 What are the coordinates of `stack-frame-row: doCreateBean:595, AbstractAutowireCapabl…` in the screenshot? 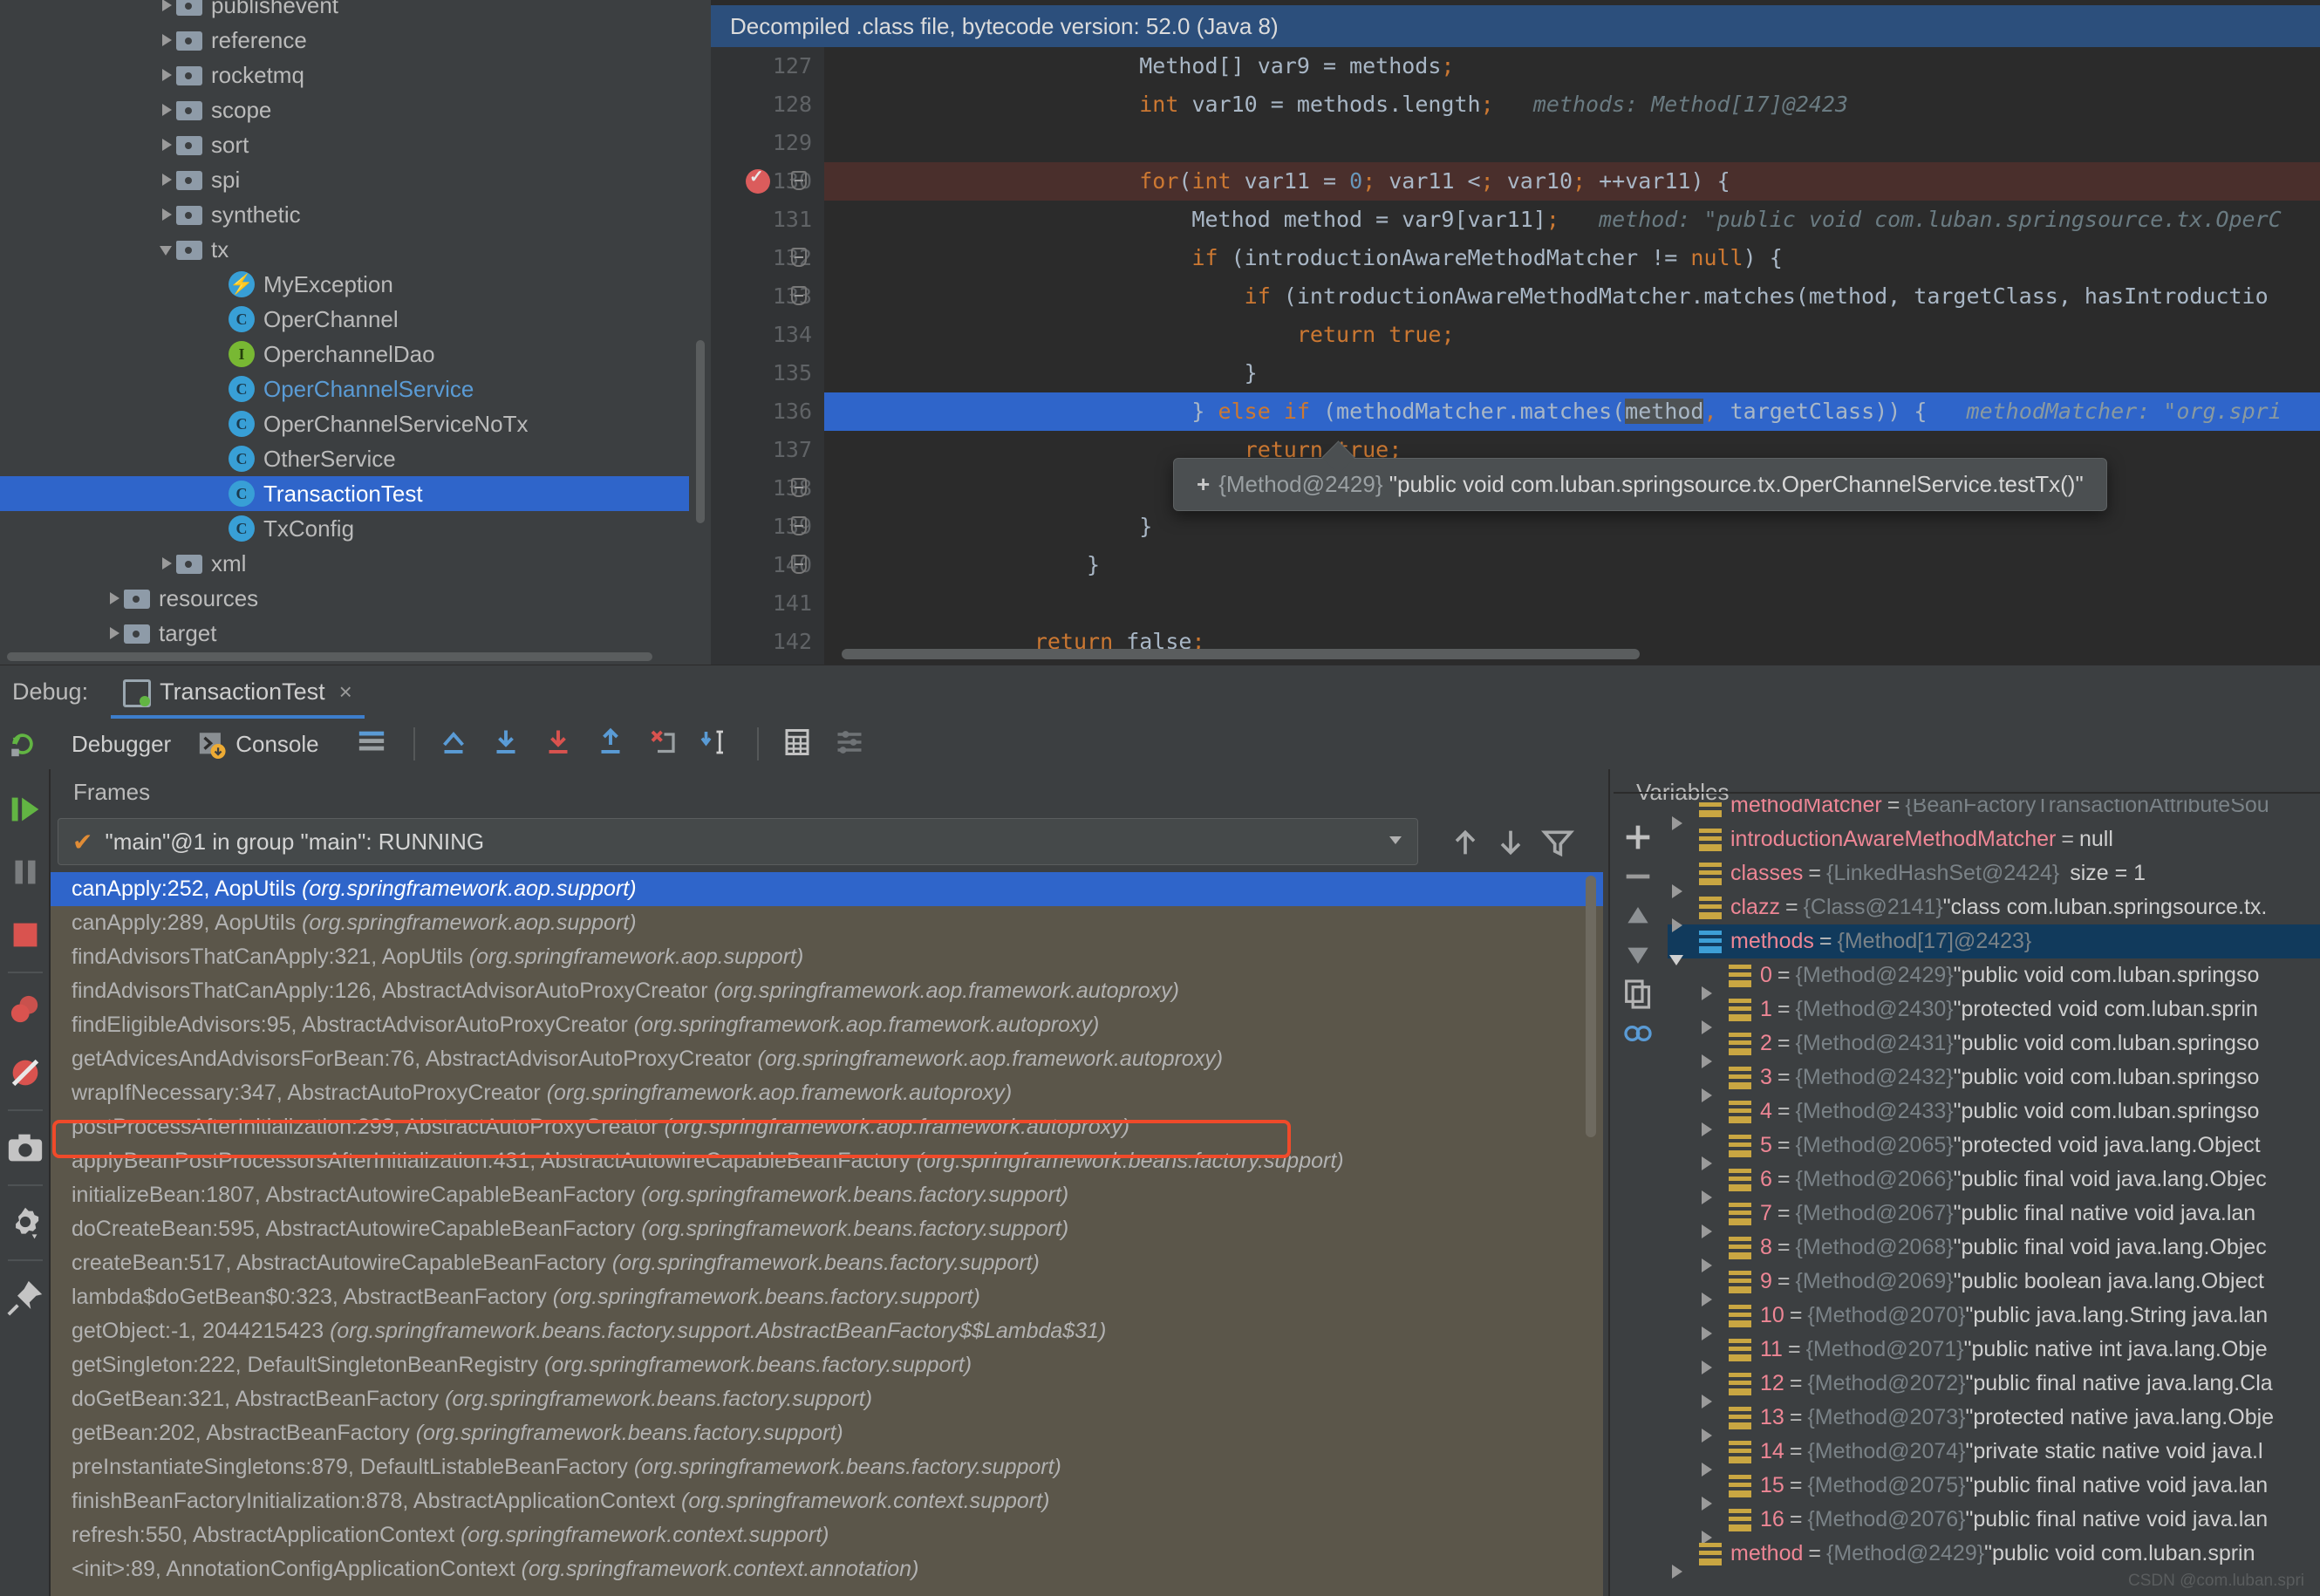 It's located at (827, 1229).